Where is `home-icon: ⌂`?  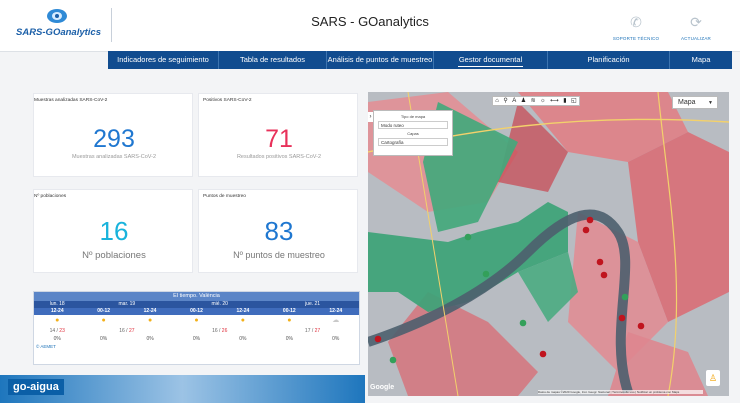
home-icon: ⌂ is located at coordinates (497, 101).